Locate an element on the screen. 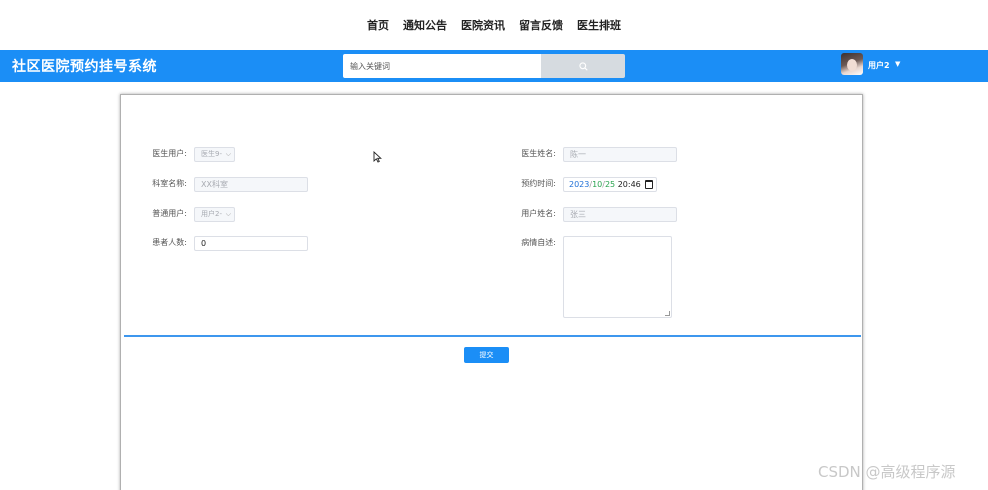 The height and width of the screenshot is (490, 988). patient-count-field: 0 is located at coordinates (251, 243).